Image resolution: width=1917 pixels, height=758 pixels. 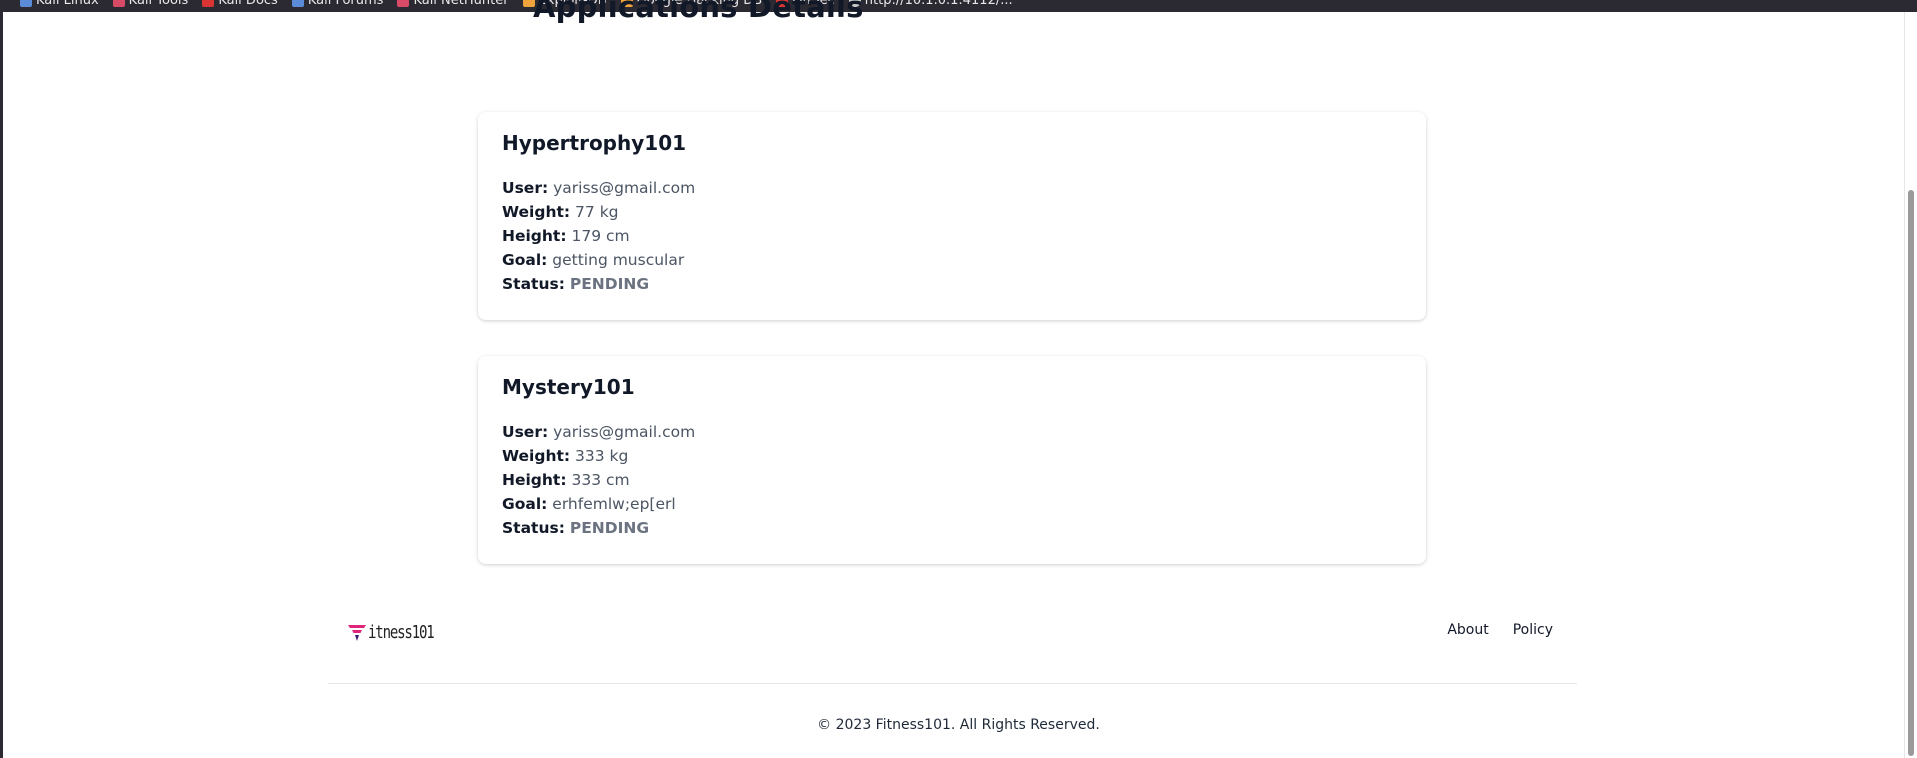 I want to click on bookmark-item: Kali Linux, so click(x=59, y=4).